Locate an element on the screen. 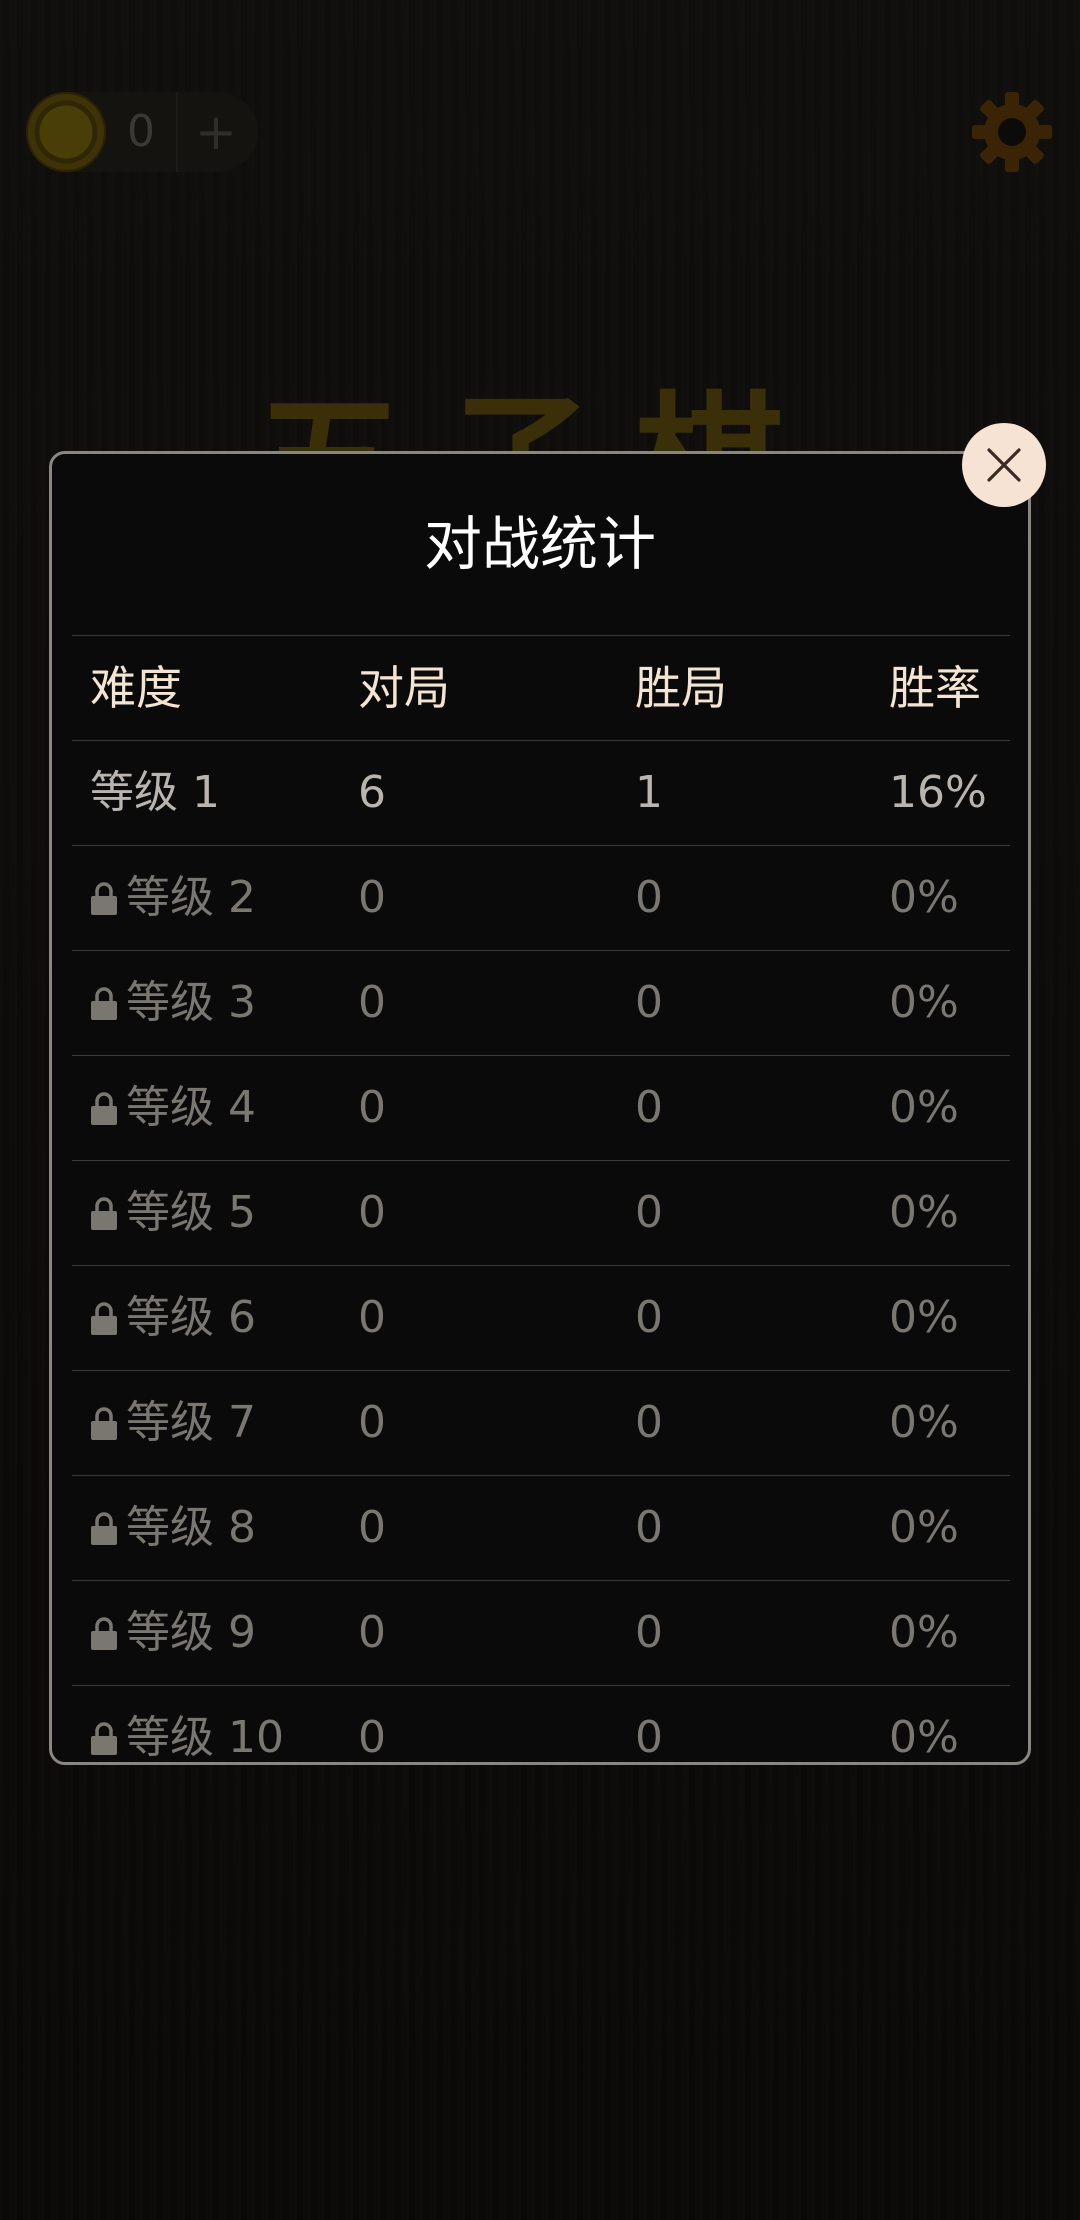  level-cell: 等级 4 is located at coordinates (173, 1108).